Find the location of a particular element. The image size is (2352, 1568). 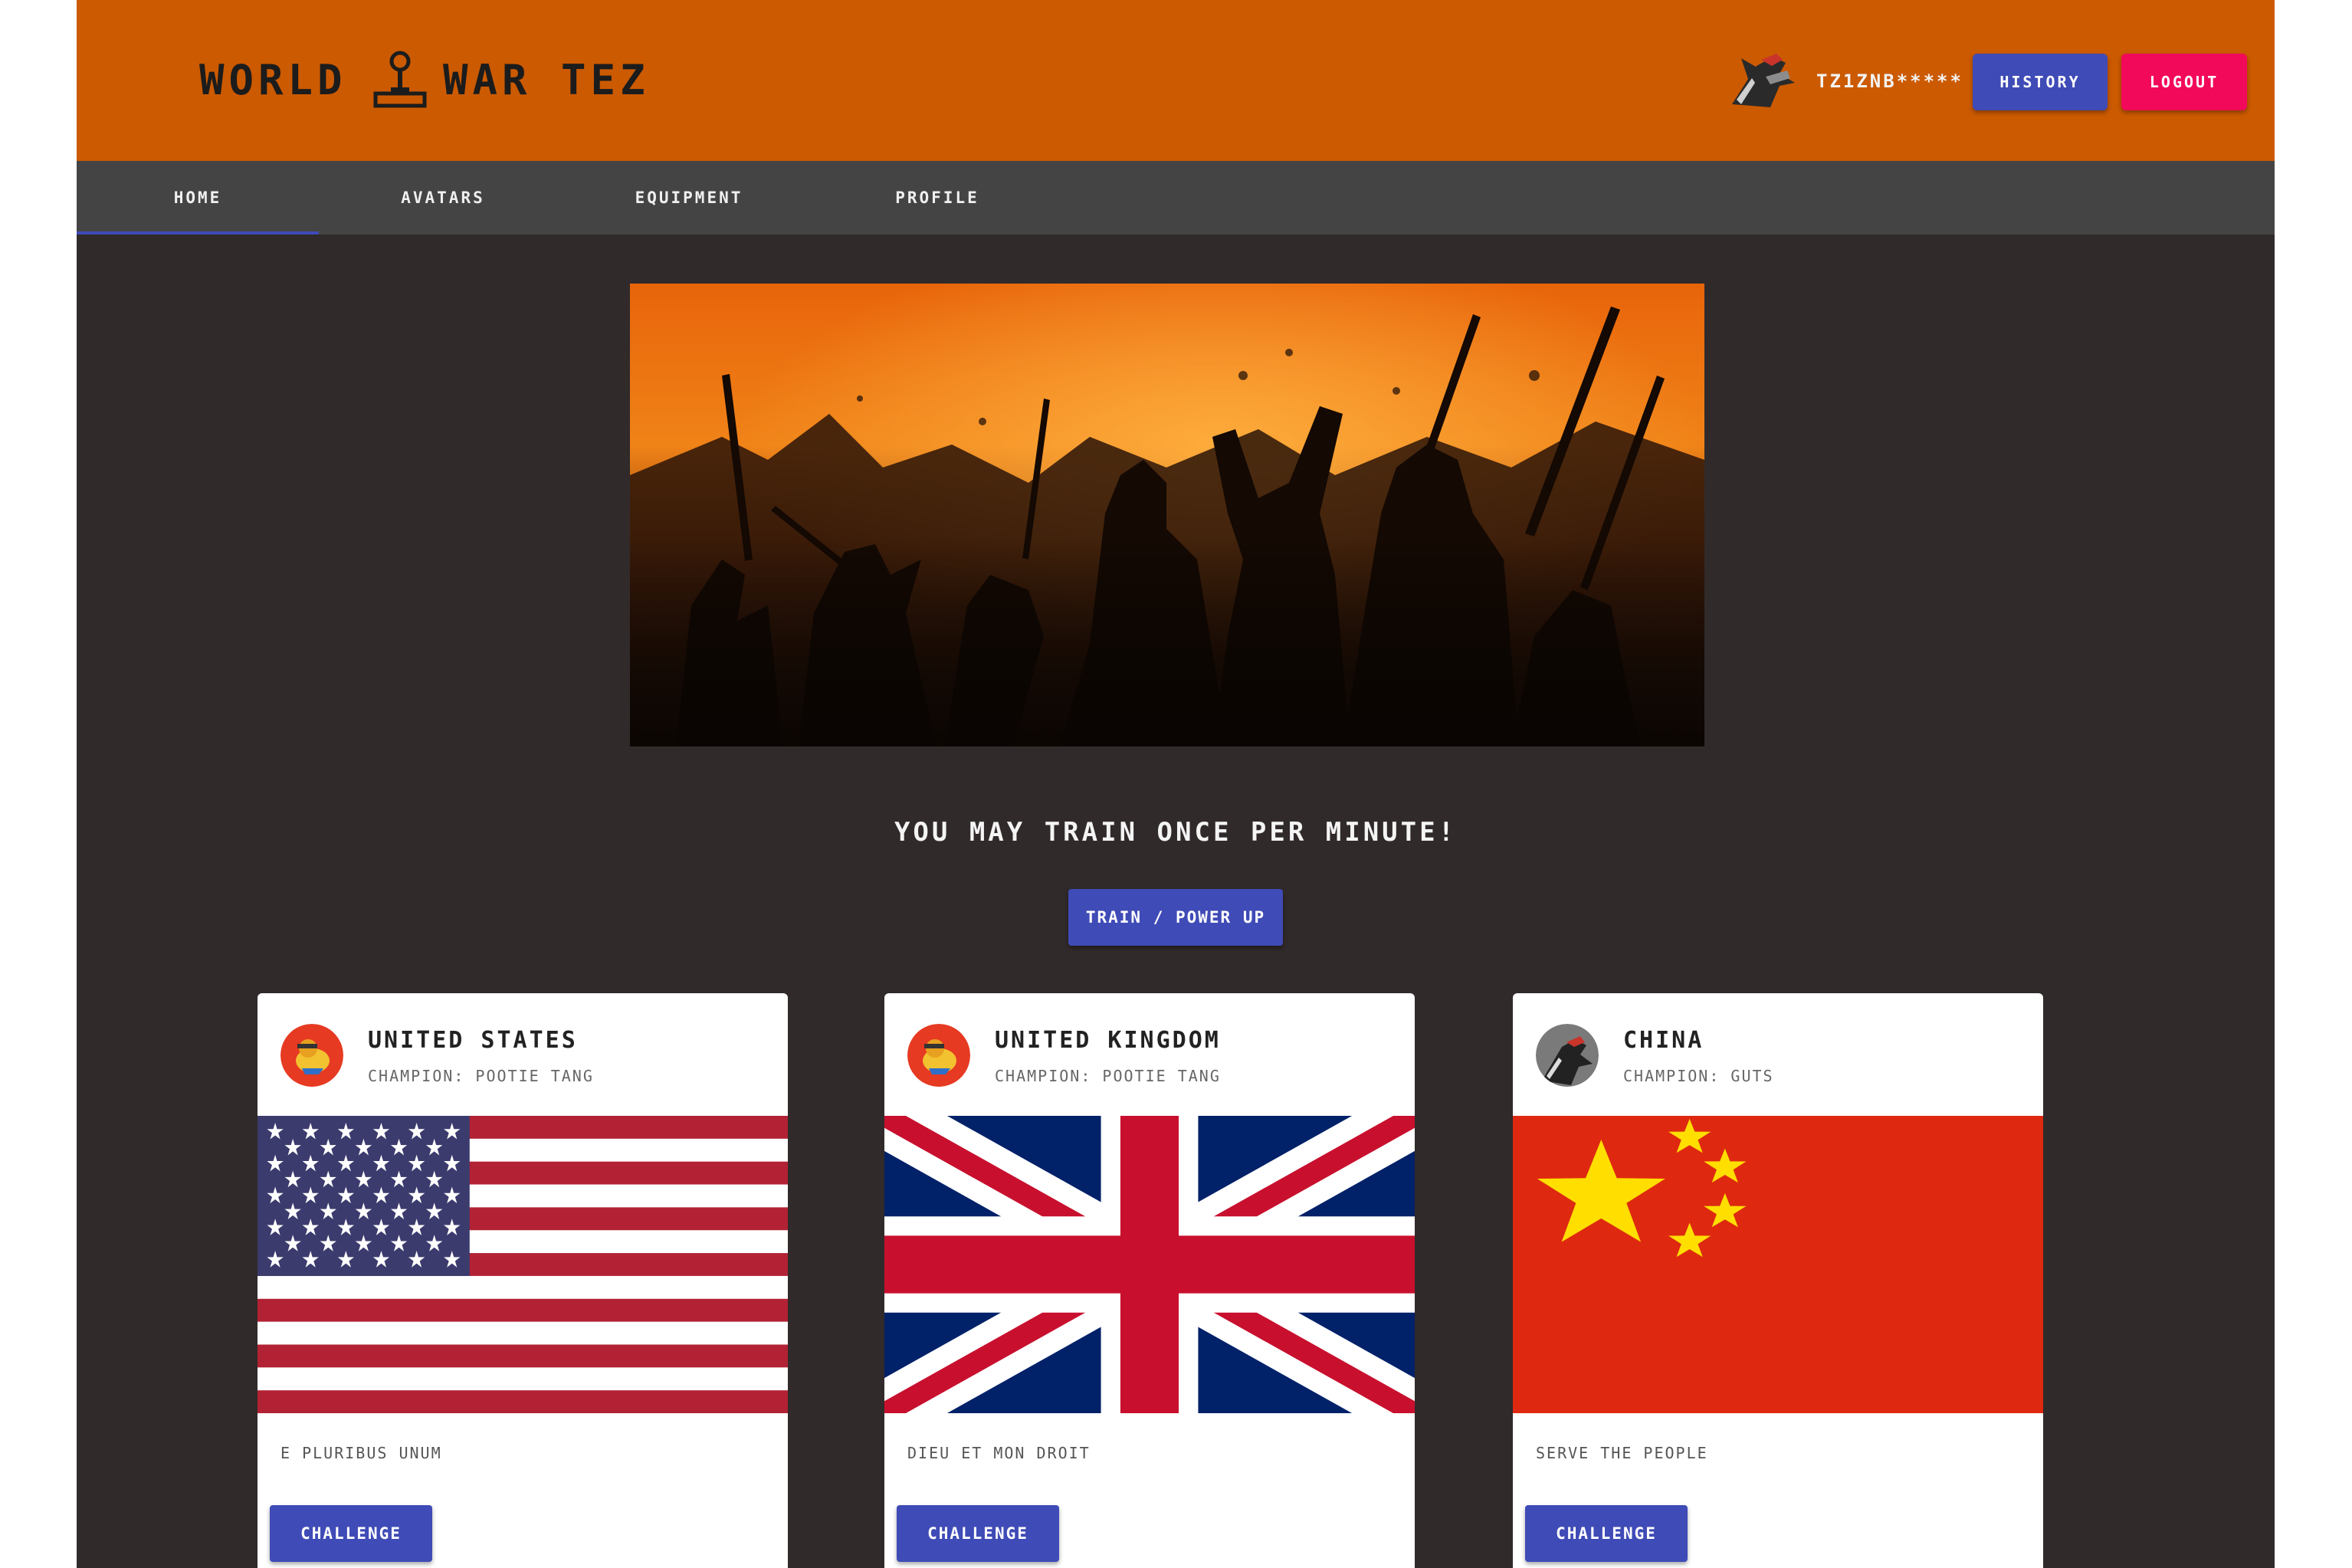

history-button: HISTORY is located at coordinates (2040, 82).